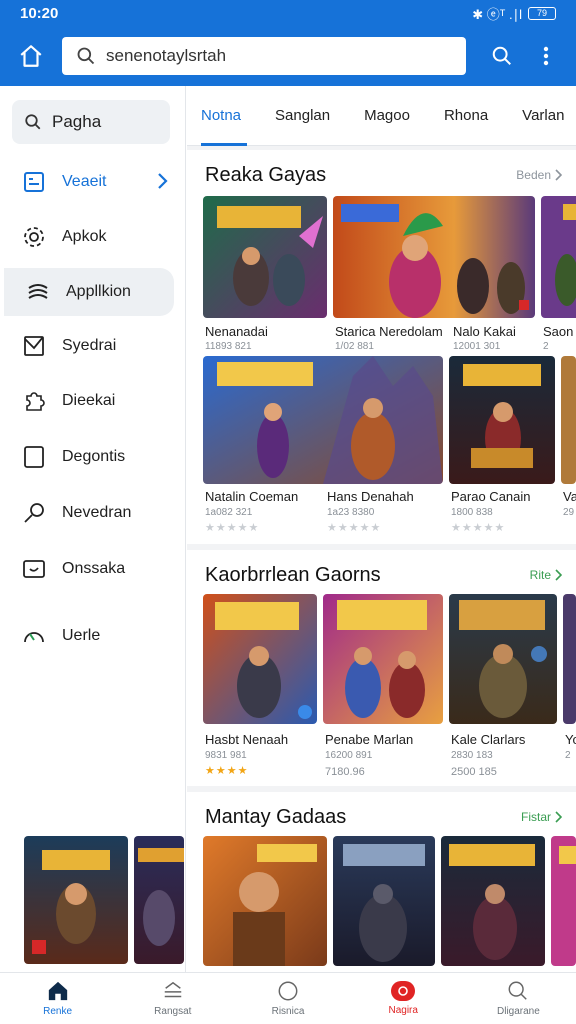  I want to click on nav-dligarane: Dligarane, so click(518, 998).